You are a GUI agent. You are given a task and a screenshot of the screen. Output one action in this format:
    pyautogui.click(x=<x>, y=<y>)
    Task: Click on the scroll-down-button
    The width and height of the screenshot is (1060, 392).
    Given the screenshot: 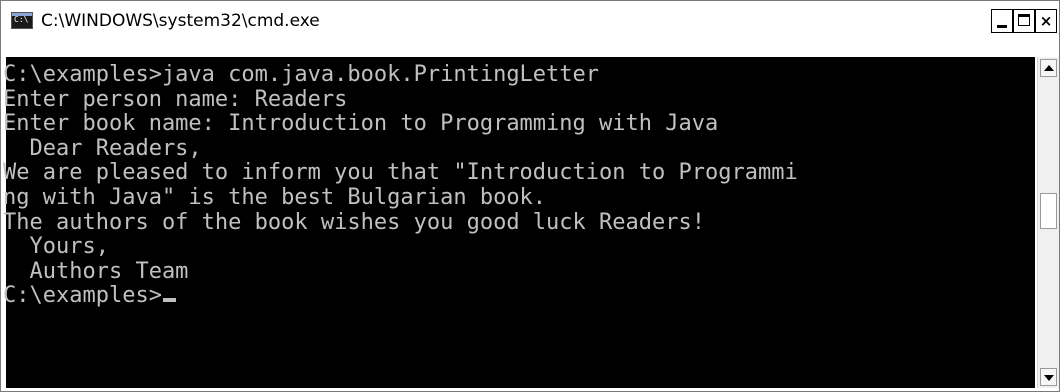 What is the action you would take?
    pyautogui.click(x=1048, y=377)
    